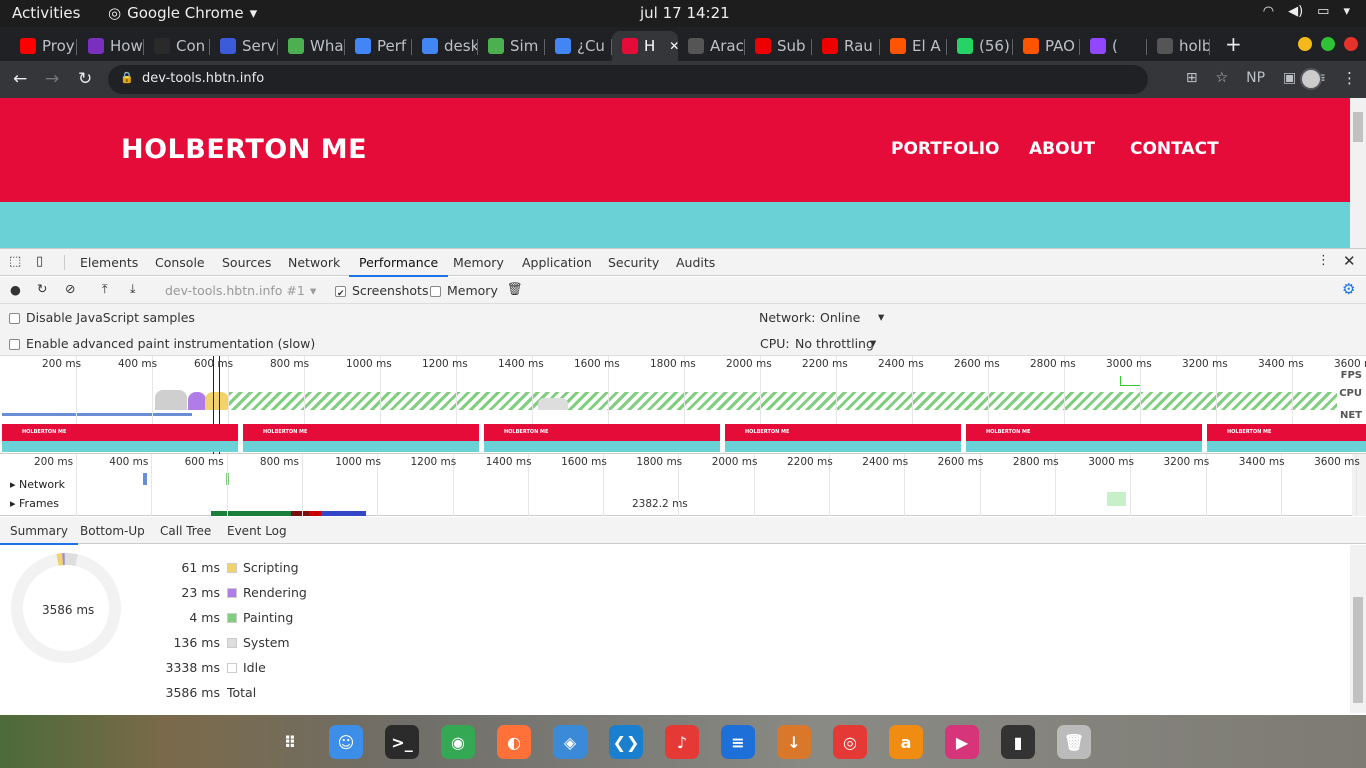 This screenshot has height=768, width=1366. Describe the element at coordinates (1348, 289) in the screenshot. I see `capture-settings-icon: ⚙` at that location.